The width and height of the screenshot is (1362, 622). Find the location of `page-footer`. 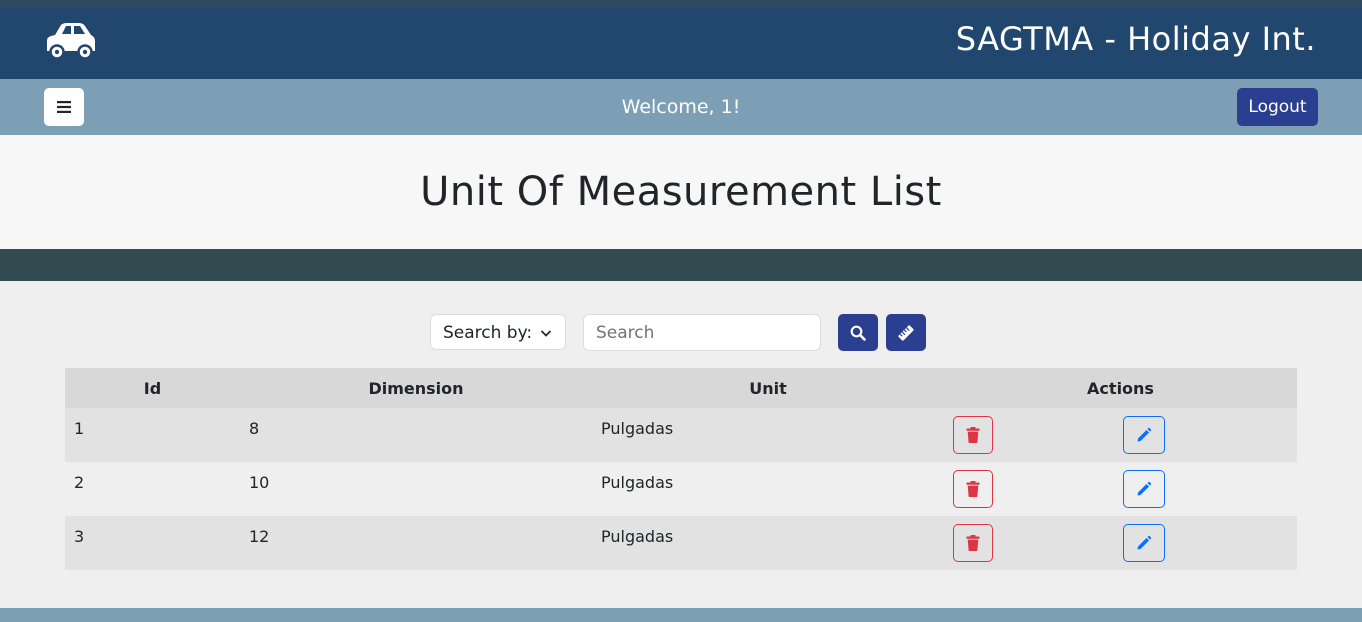

page-footer is located at coordinates (681, 615).